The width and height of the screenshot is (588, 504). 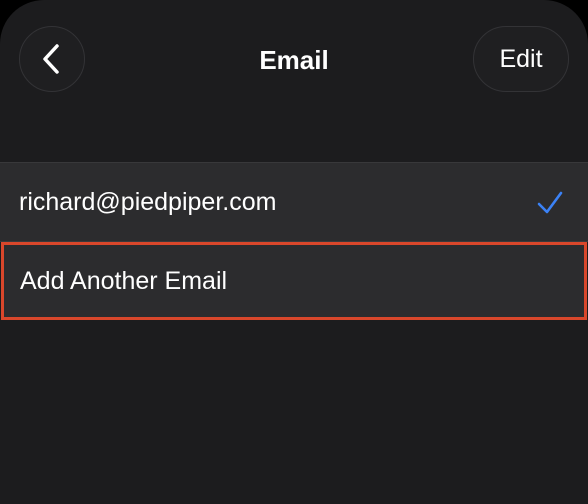 I want to click on edit-button: Edit, so click(x=521, y=59).